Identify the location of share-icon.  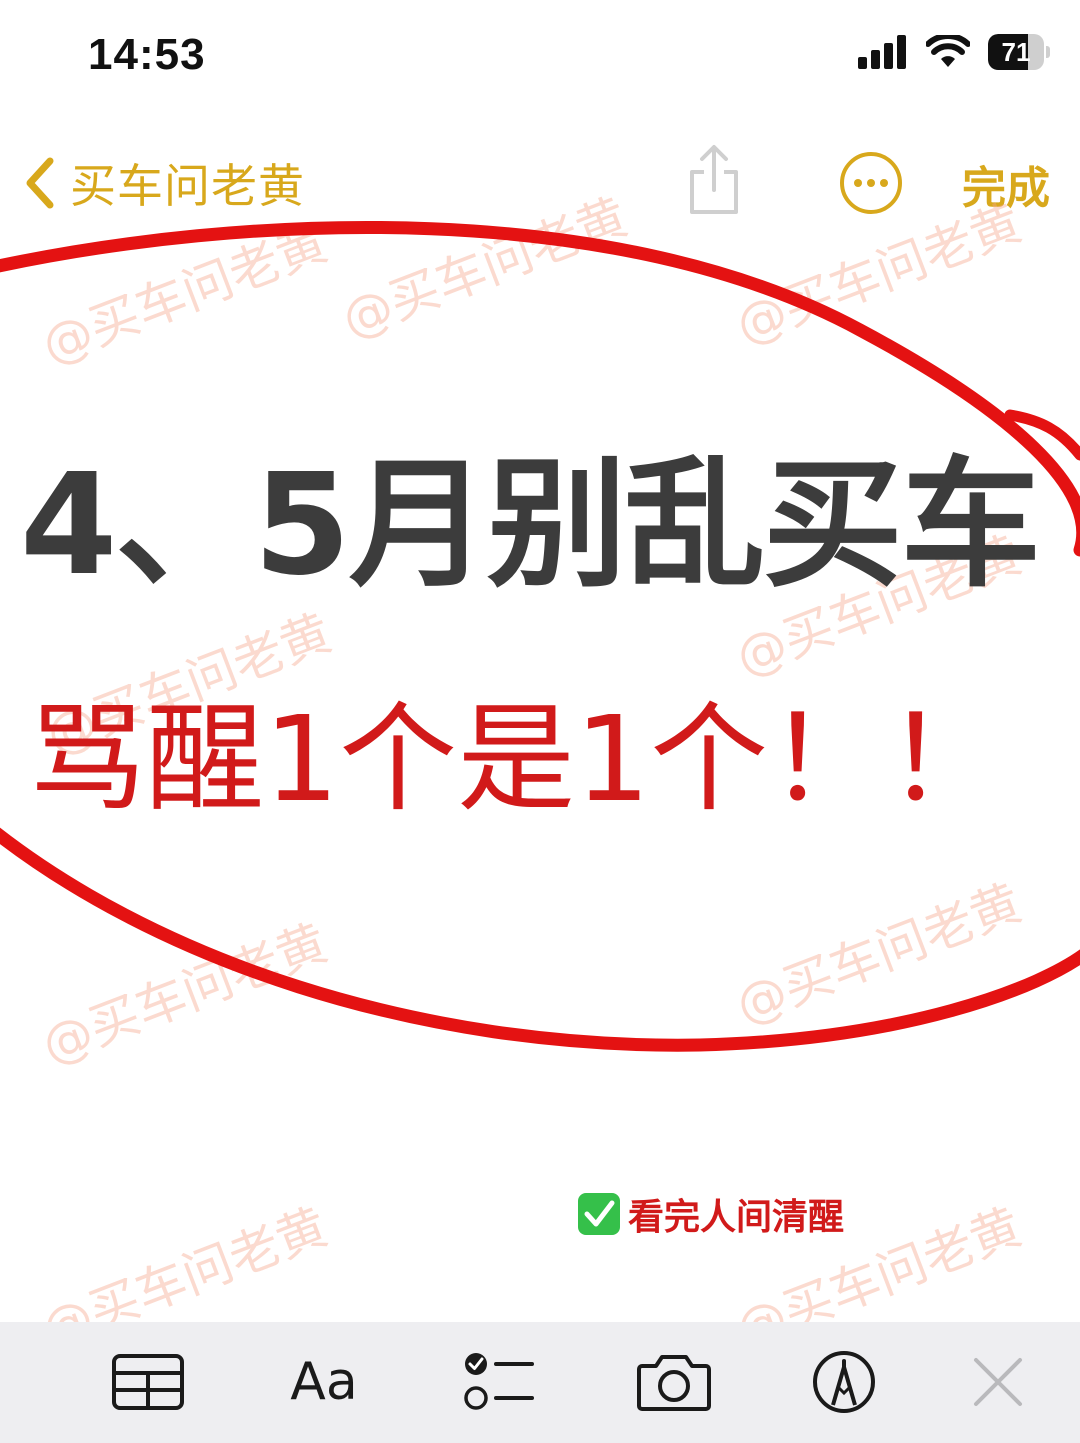
(714, 179).